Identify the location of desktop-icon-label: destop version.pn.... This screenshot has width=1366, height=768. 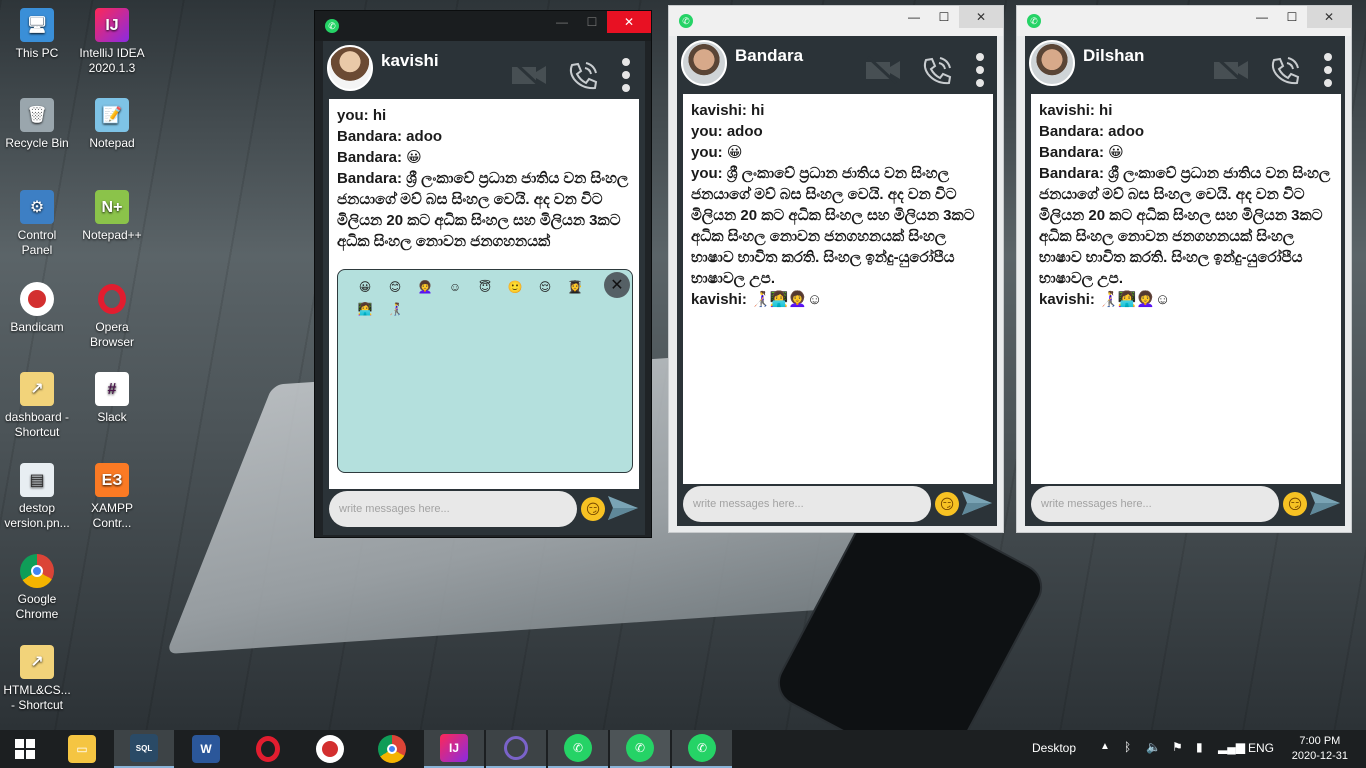
(37, 515).